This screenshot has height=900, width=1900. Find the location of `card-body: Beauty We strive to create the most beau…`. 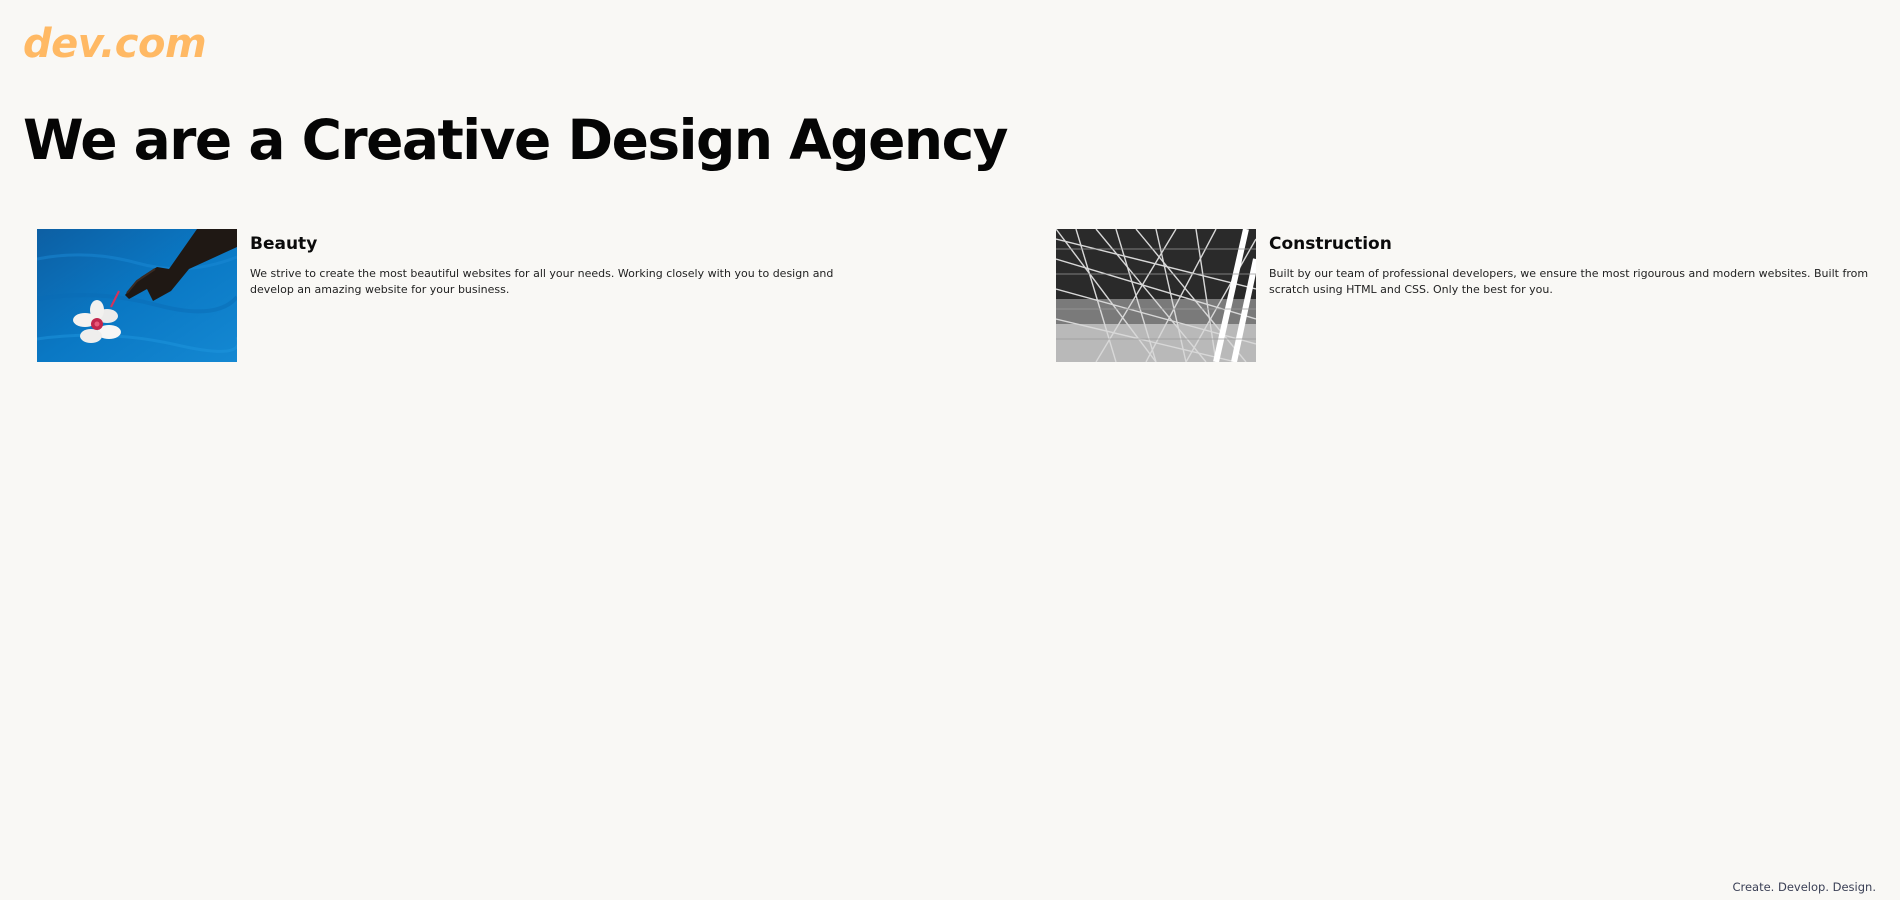

card-body: Beauty We strive to create the most beau… is located at coordinates (552, 263).